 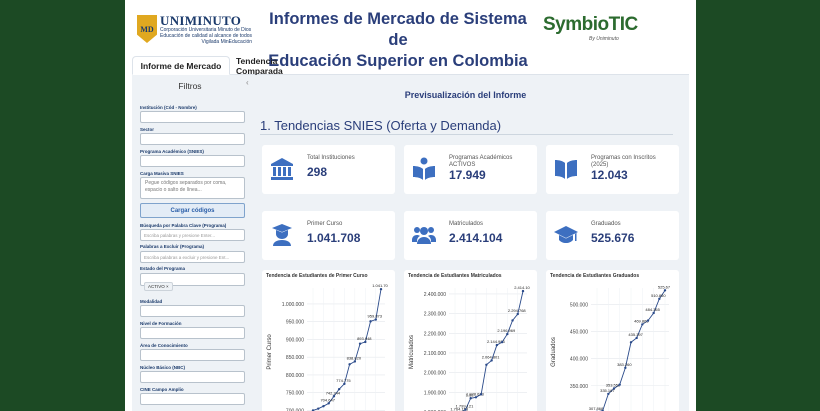 What do you see at coordinates (295, 358) in the screenshot?
I see `y-tick-label: 850.000` at bounding box center [295, 358].